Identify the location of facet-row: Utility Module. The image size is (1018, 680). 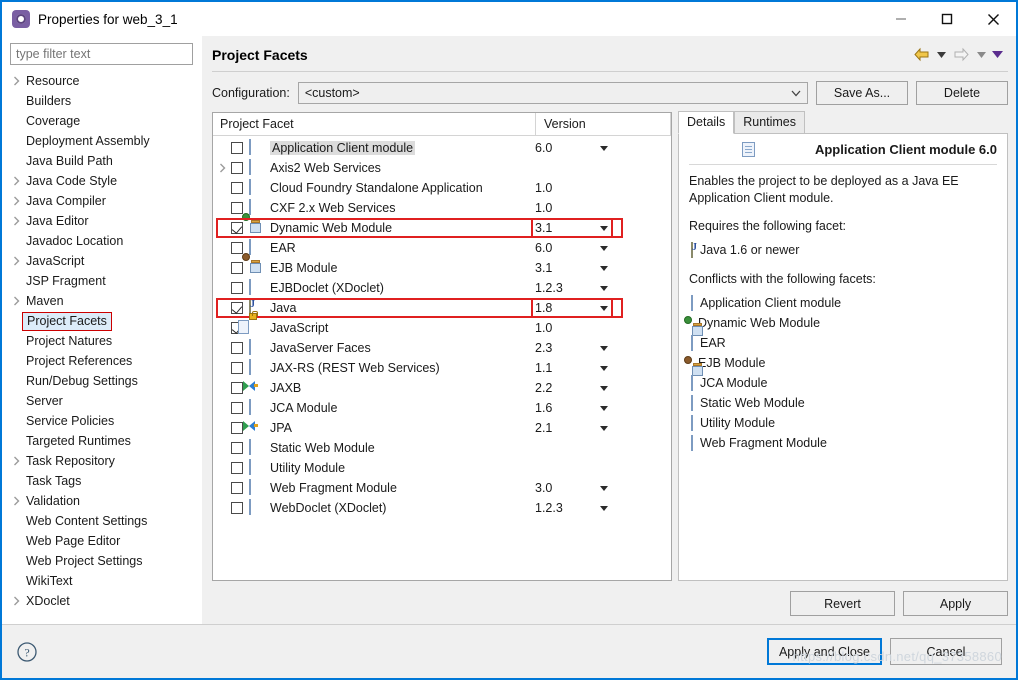
(442, 468).